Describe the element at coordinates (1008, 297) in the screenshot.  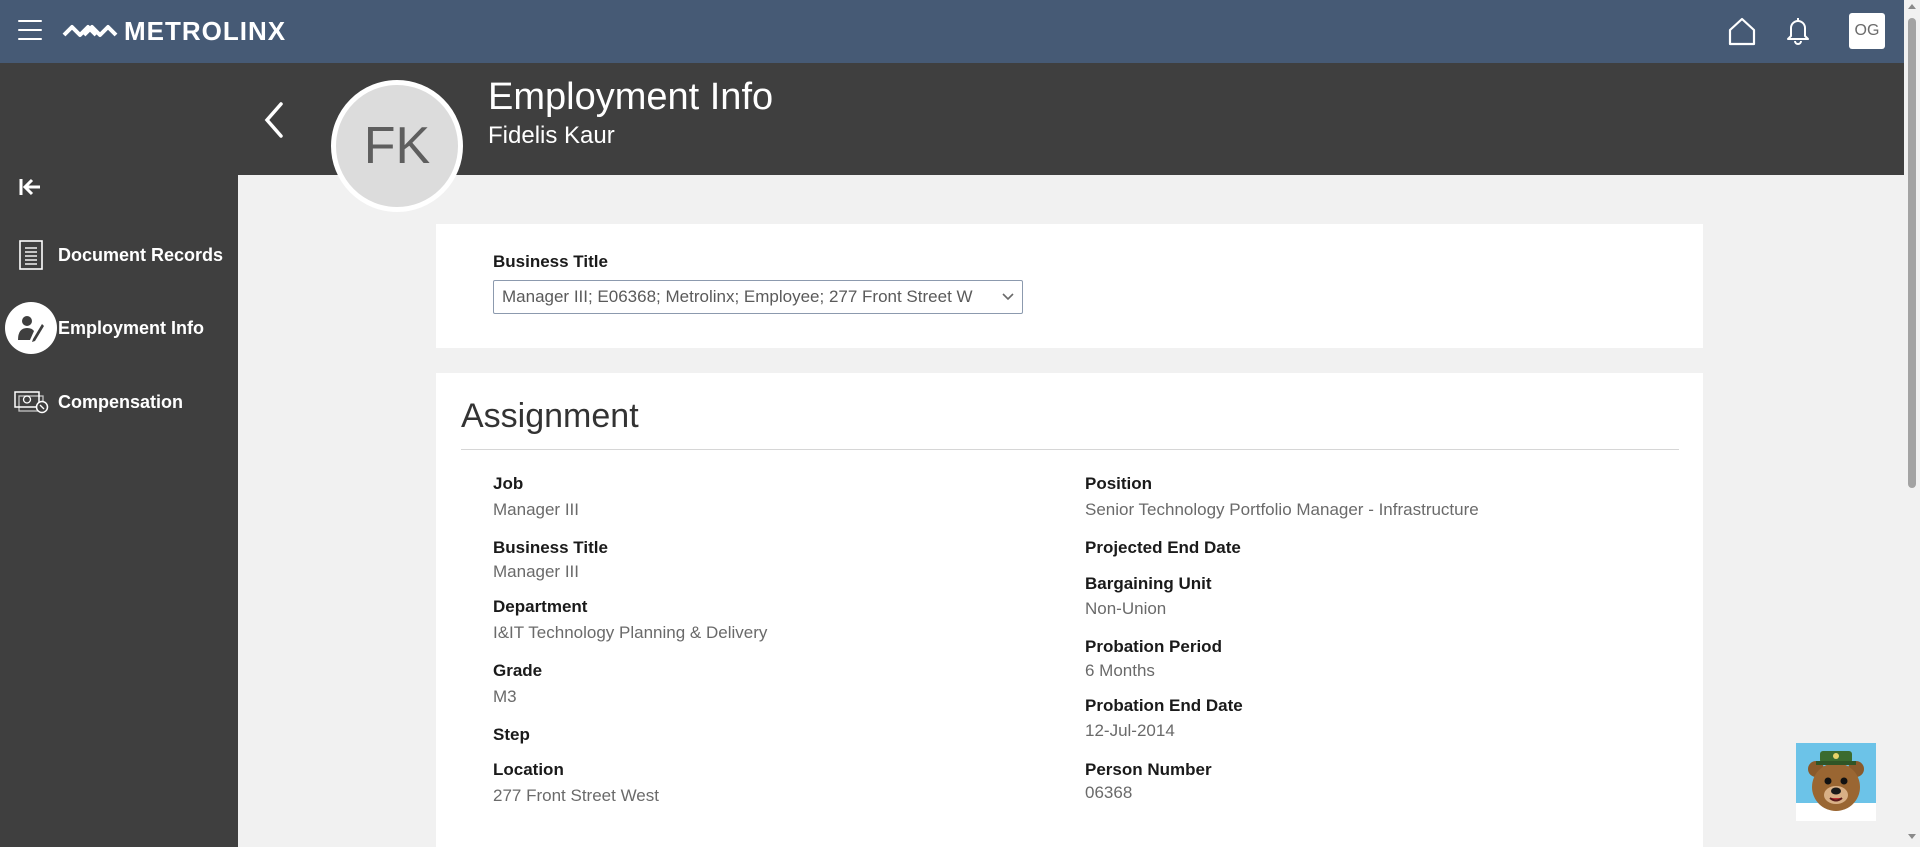
I see `chevron-down-icon` at that location.